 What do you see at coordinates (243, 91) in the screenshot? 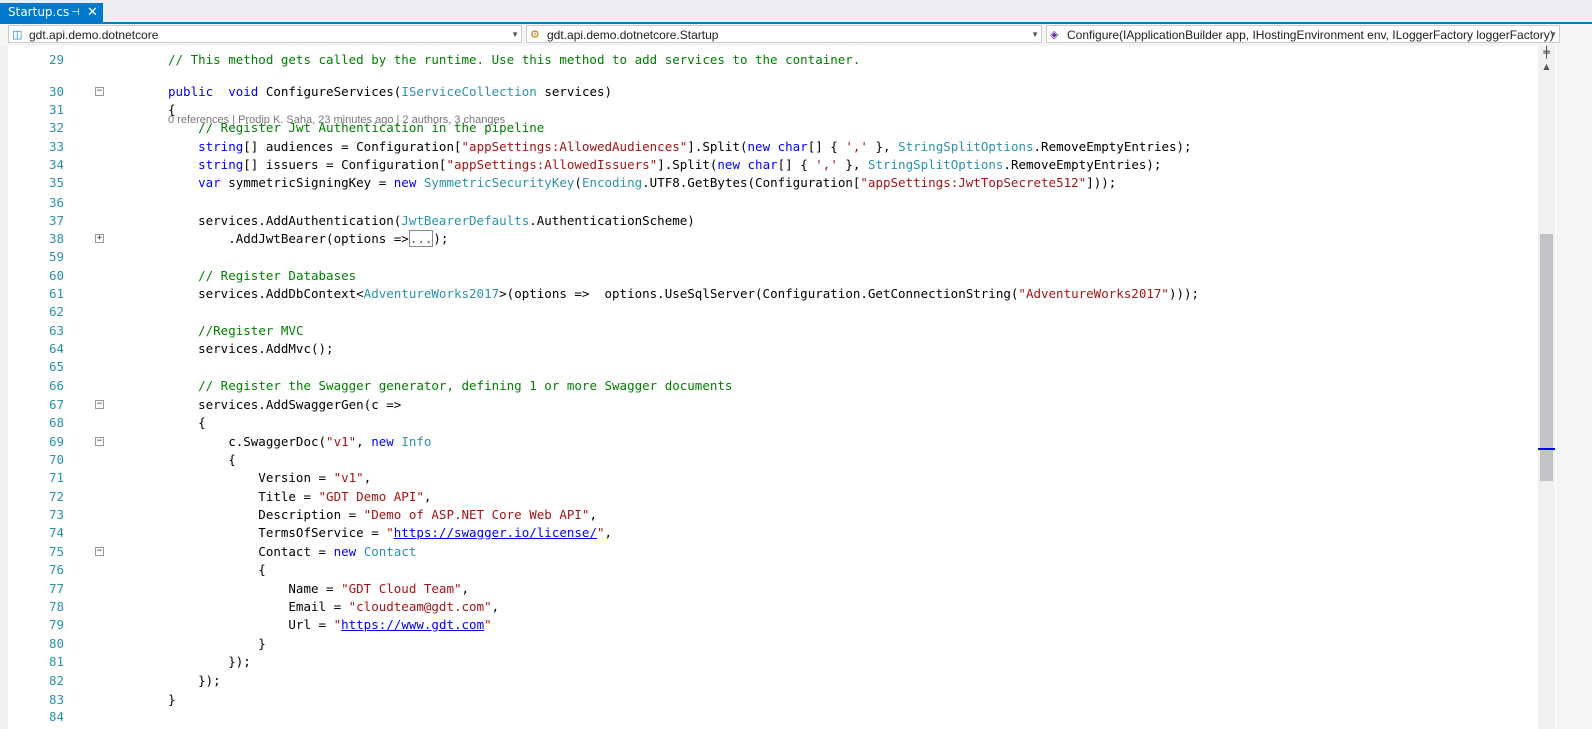
I see `code-token: void` at bounding box center [243, 91].